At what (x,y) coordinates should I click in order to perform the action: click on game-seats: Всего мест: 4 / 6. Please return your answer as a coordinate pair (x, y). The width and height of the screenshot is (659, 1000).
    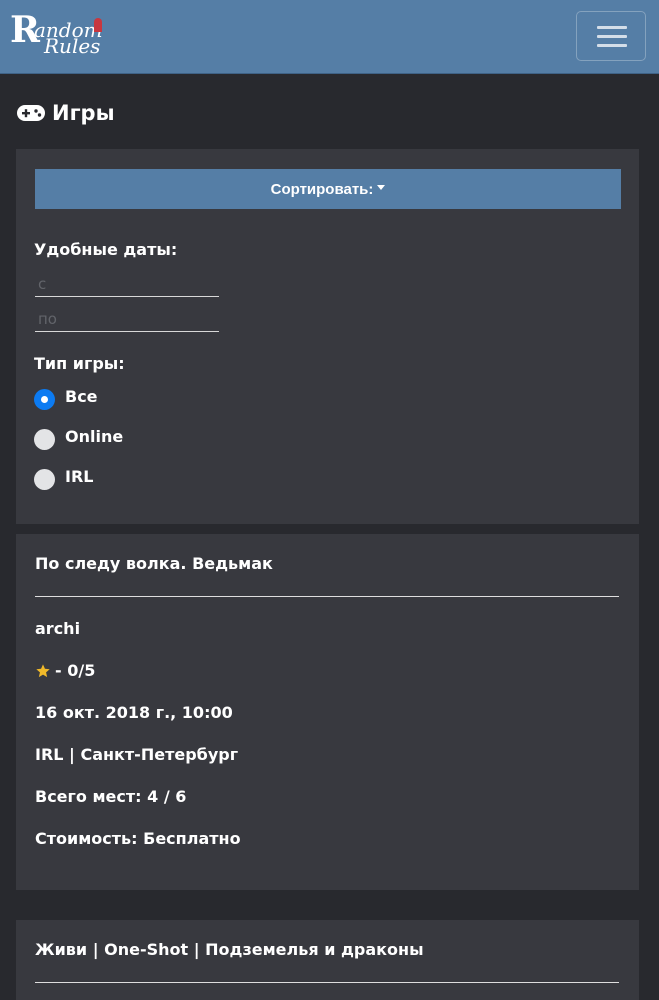
    Looking at the image, I should click on (111, 796).